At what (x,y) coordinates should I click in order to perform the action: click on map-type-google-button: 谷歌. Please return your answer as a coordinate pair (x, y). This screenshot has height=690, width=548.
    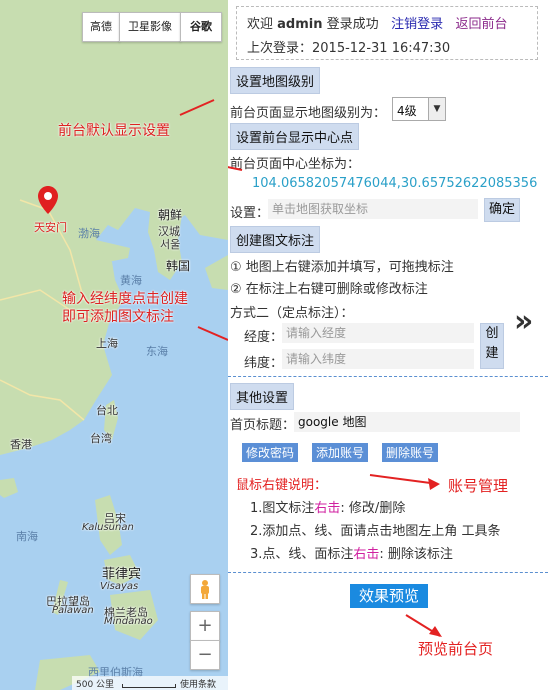
    Looking at the image, I should click on (201, 27).